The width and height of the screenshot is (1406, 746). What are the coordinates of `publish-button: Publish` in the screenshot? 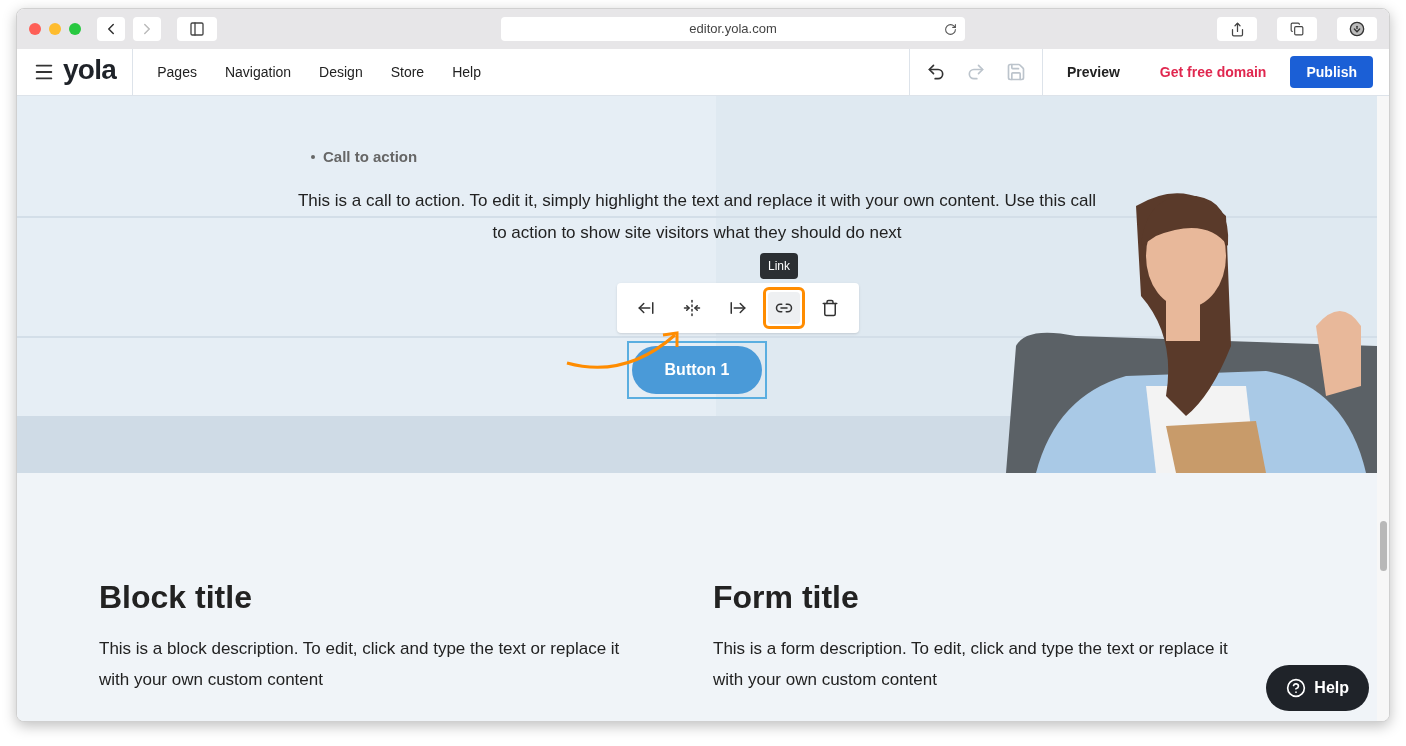 It's located at (1331, 72).